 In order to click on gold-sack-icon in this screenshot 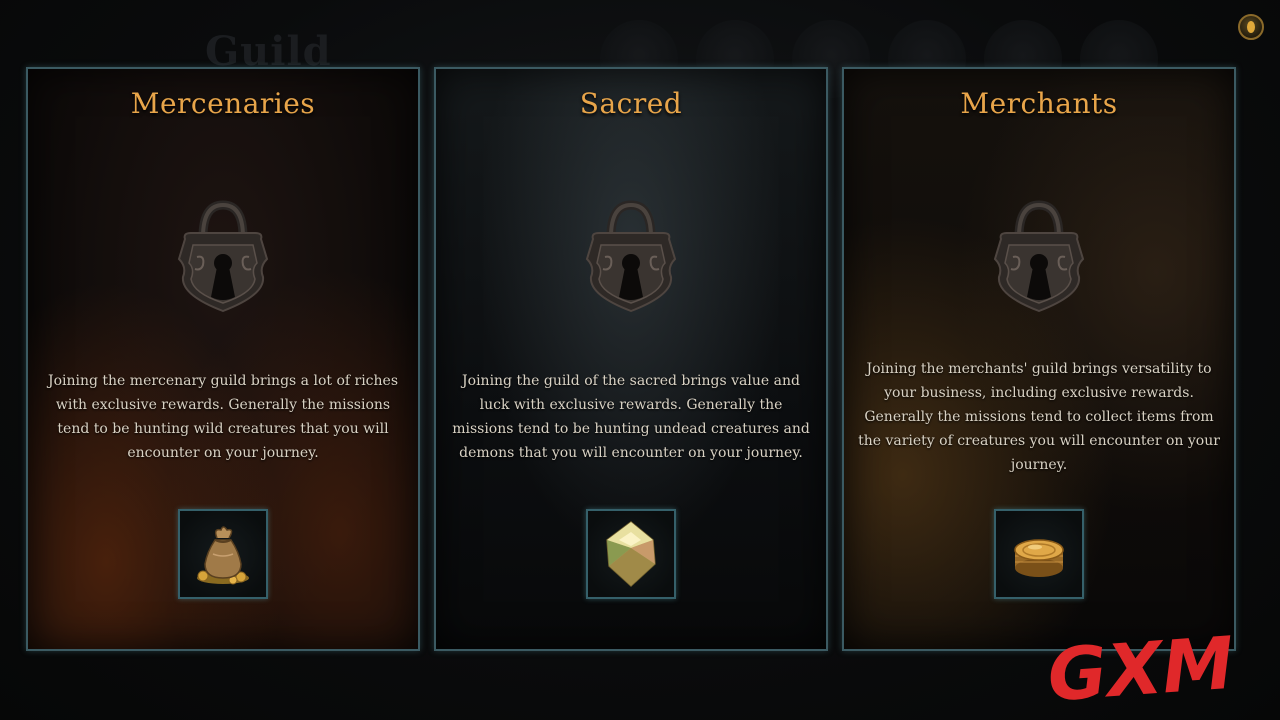, I will do `click(223, 555)`.